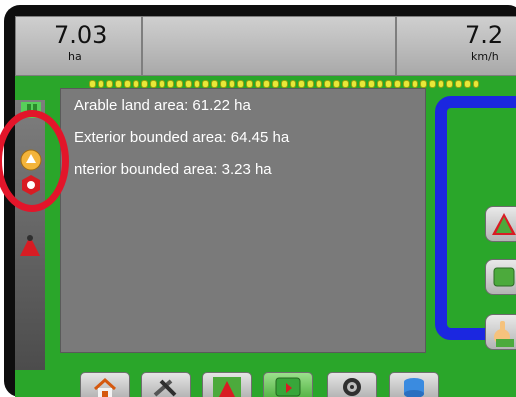  Describe the element at coordinates (105, 387) in the screenshot. I see `home-icon` at that location.